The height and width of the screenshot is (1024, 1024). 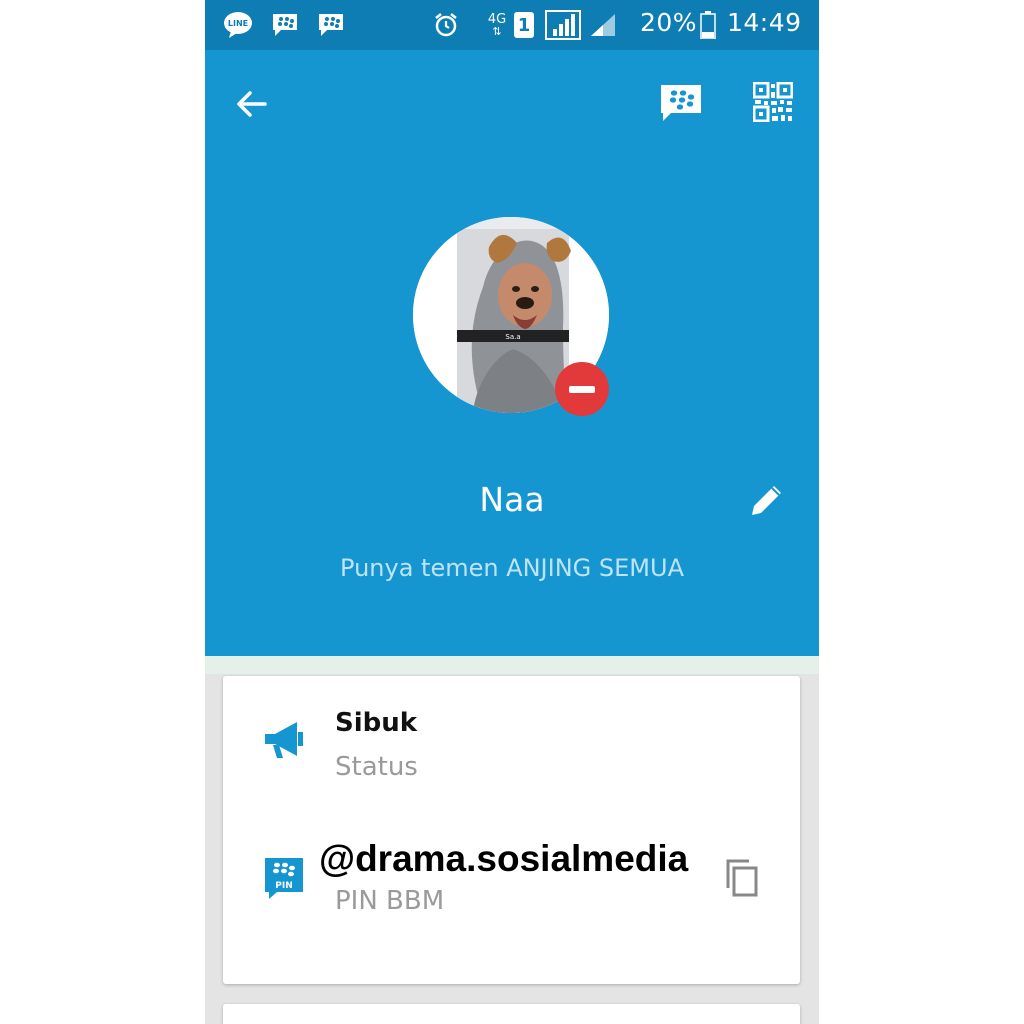 I want to click on svg-text: LINE, so click(x=238, y=23).